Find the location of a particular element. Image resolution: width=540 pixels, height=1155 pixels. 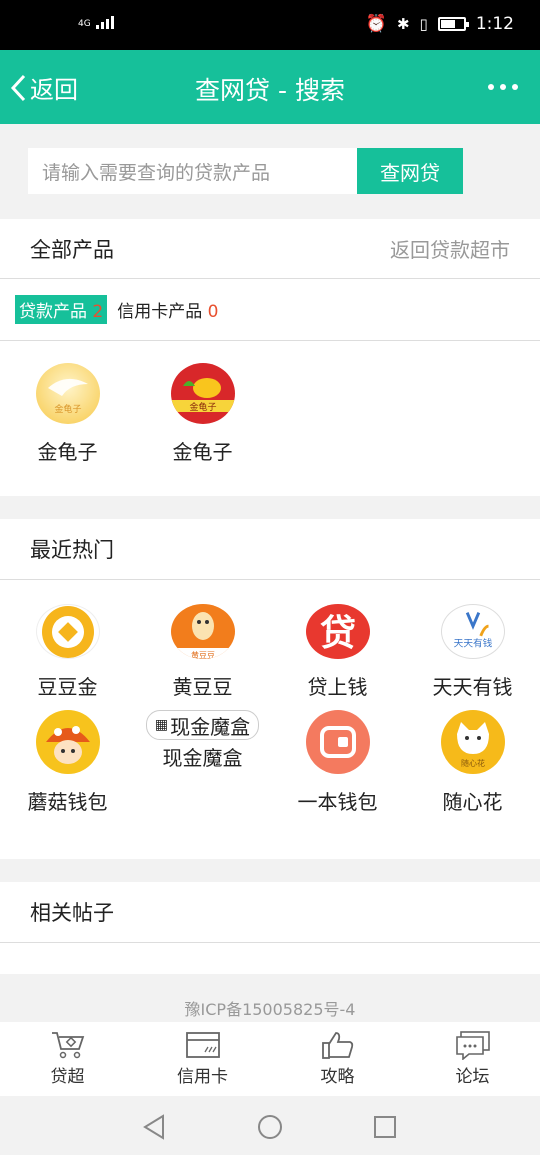

svg-text: 随心花 is located at coordinates (473, 763).